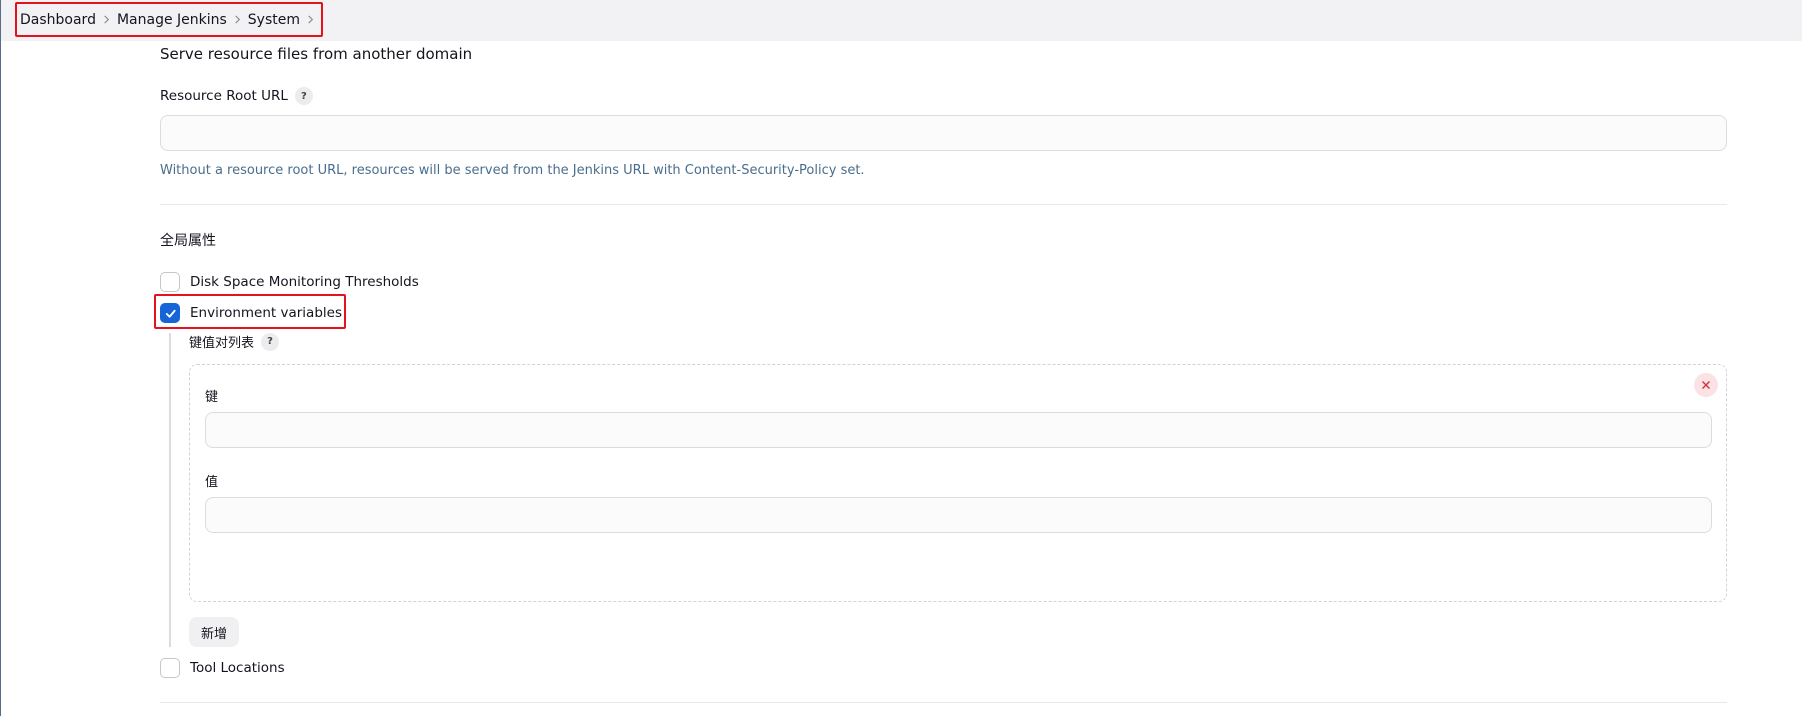  Describe the element at coordinates (212, 482) in the screenshot. I see `value-label: 值` at that location.